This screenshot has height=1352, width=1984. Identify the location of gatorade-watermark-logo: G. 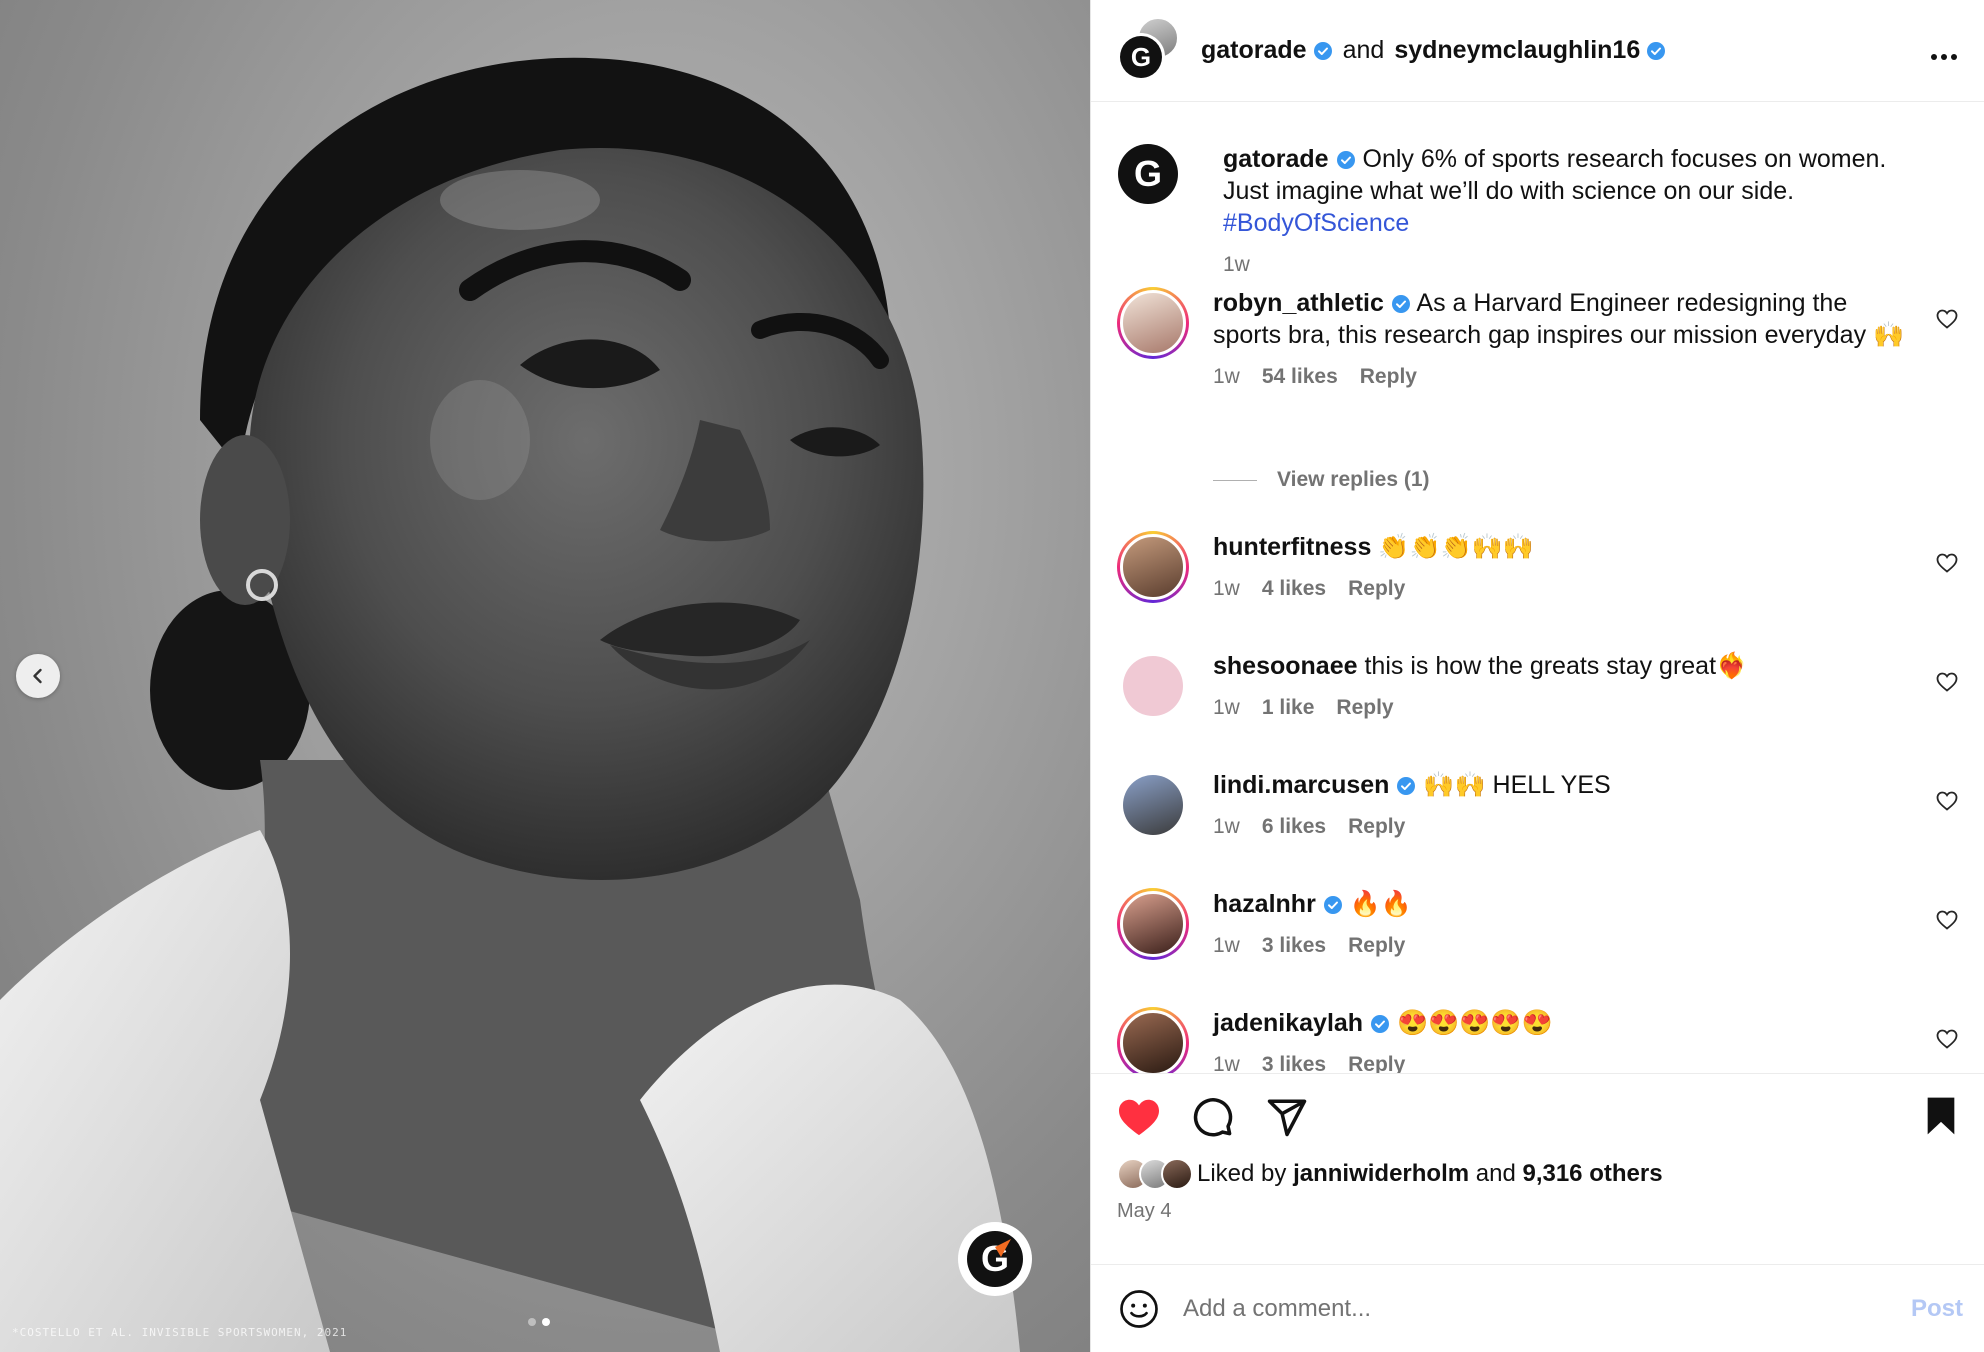
(995, 1259).